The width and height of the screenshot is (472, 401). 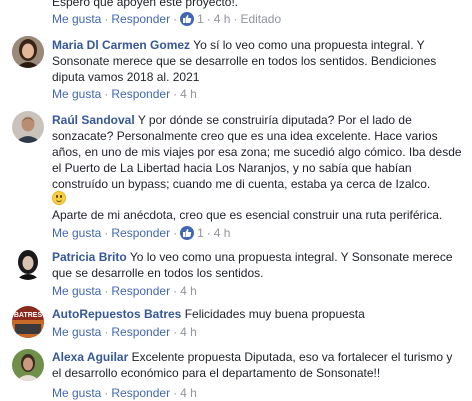 I want to click on comment-author: Maria Dl Carmen Gomez, so click(x=121, y=45).